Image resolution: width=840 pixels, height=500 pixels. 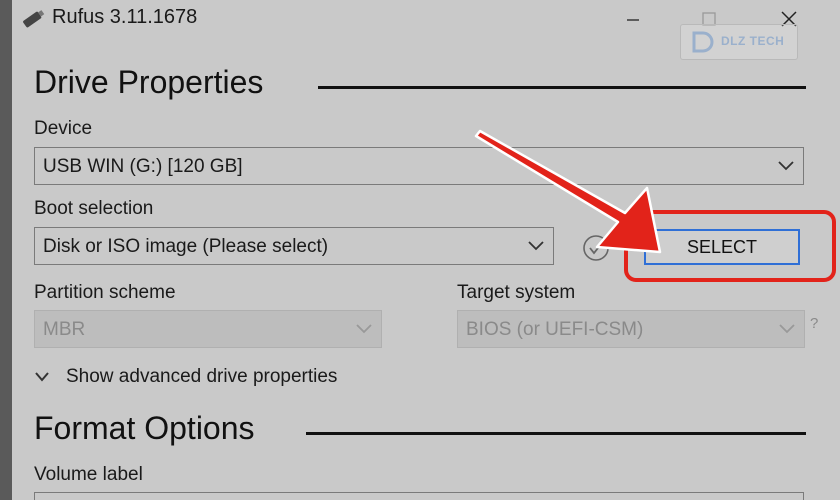 What do you see at coordinates (419, 496) in the screenshot?
I see `volume-label-input` at bounding box center [419, 496].